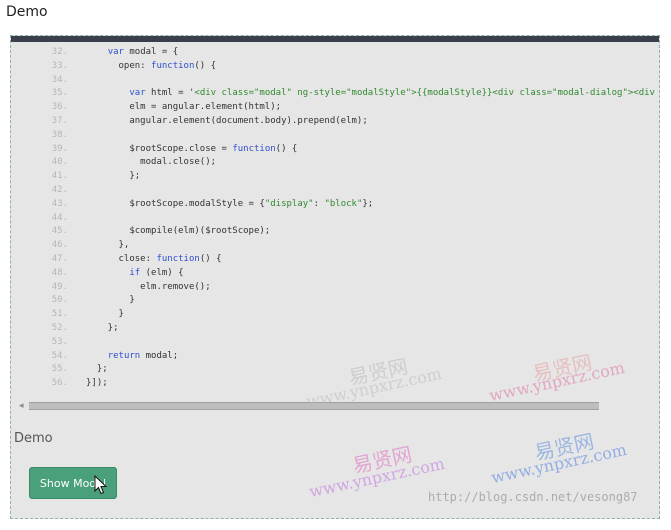  What do you see at coordinates (335, 177) in the screenshot?
I see `code-line: 41. };` at bounding box center [335, 177].